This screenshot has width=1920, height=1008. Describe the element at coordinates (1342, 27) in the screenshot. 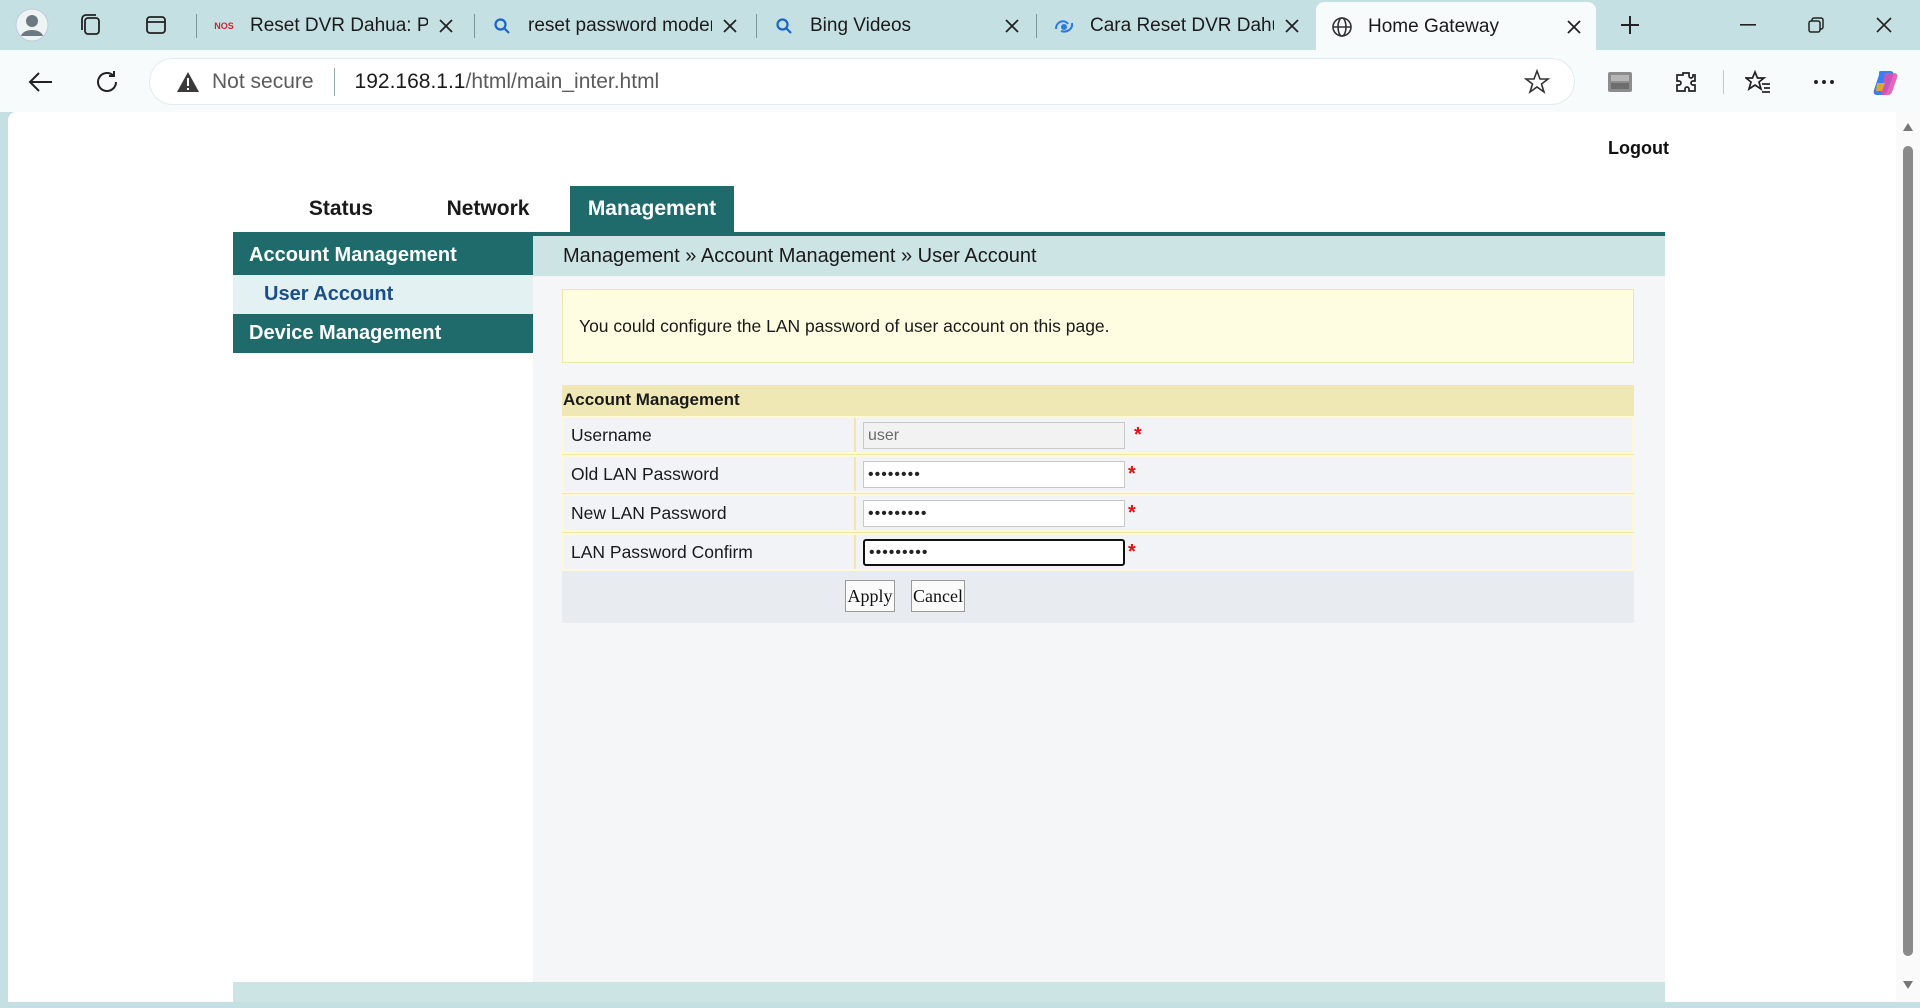

I see `globe-icon` at that location.